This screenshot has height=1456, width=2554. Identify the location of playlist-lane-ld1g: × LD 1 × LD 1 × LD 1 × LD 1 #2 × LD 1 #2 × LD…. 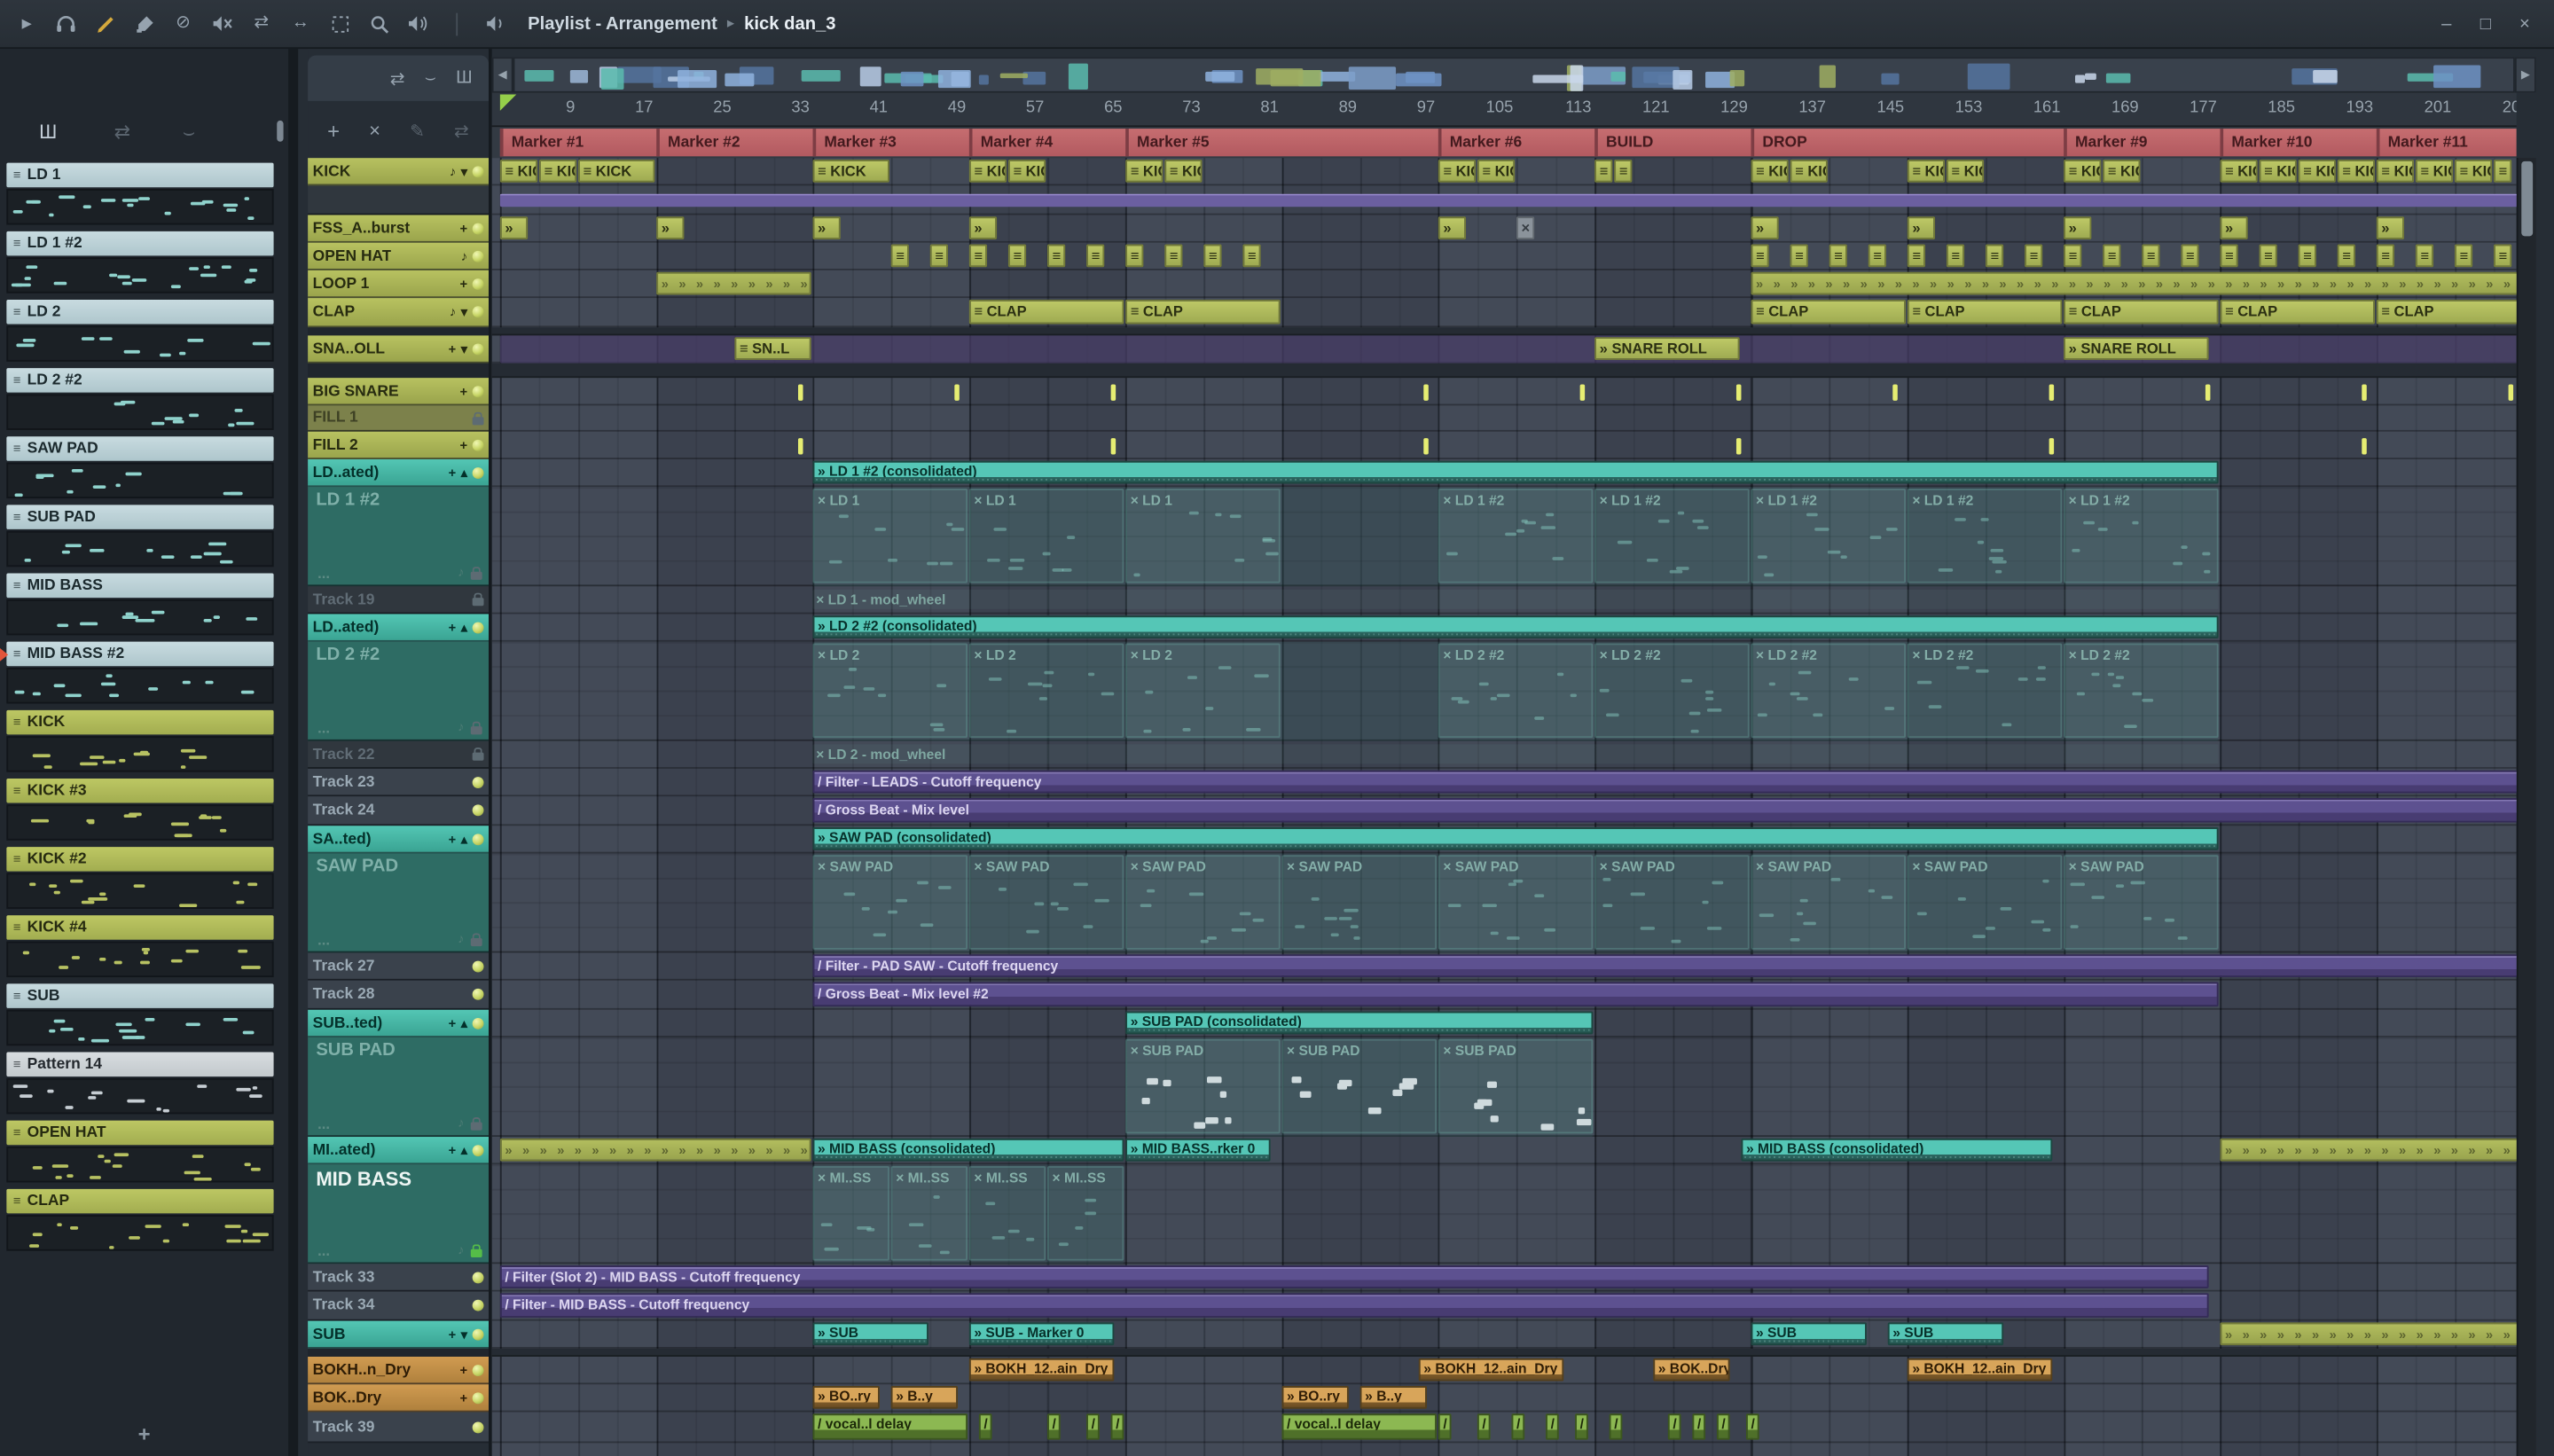
(1504, 537).